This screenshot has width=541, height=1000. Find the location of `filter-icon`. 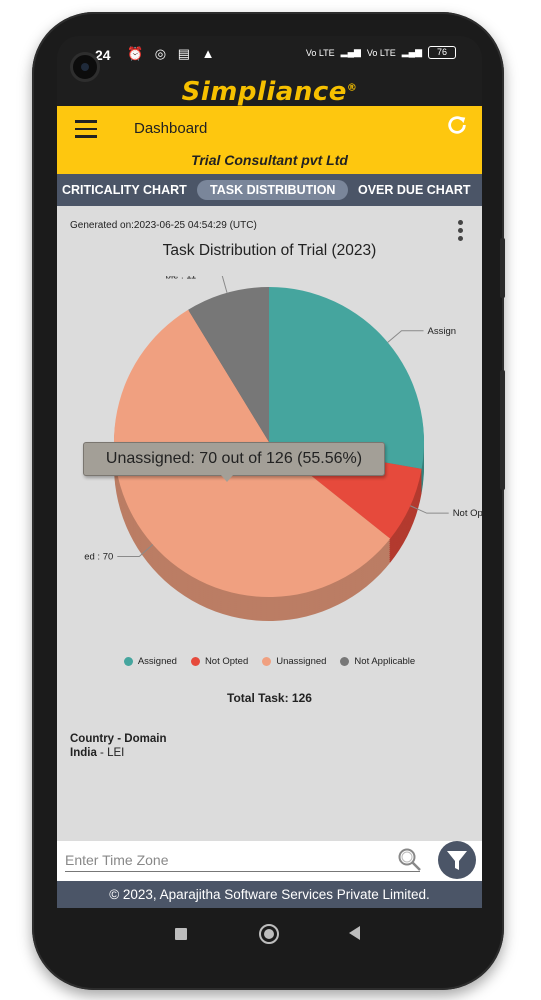

filter-icon is located at coordinates (457, 860).